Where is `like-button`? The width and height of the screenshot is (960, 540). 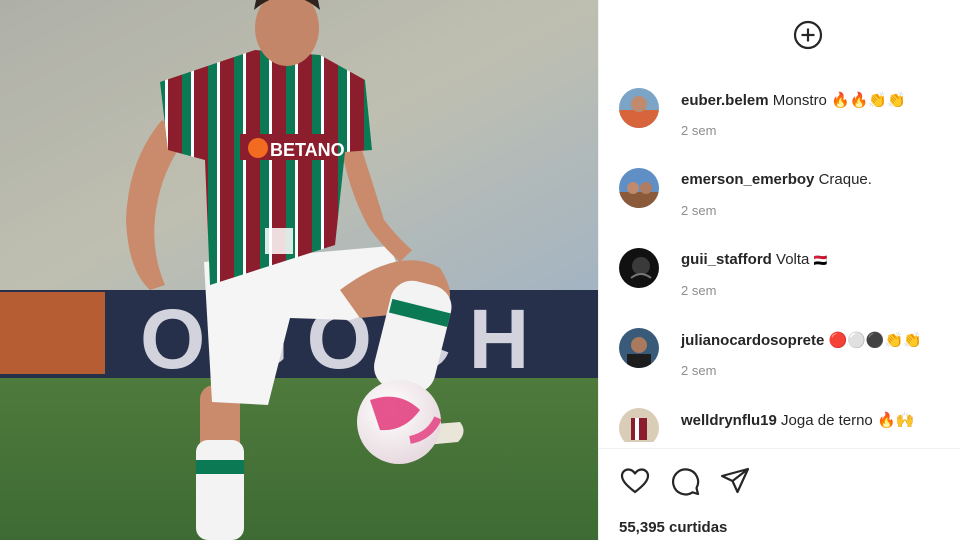 like-button is located at coordinates (635, 481).